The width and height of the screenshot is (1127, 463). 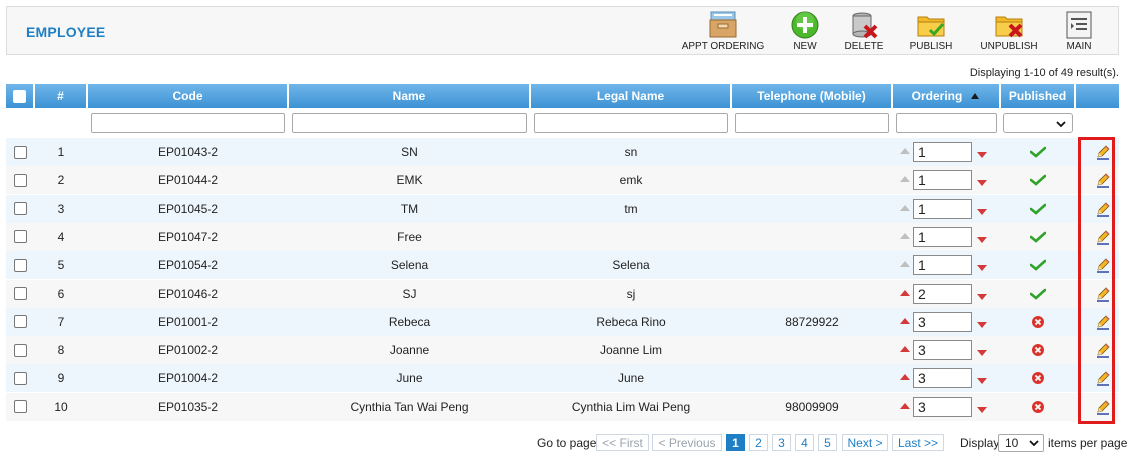 I want to click on select-all-header, so click(x=20, y=96).